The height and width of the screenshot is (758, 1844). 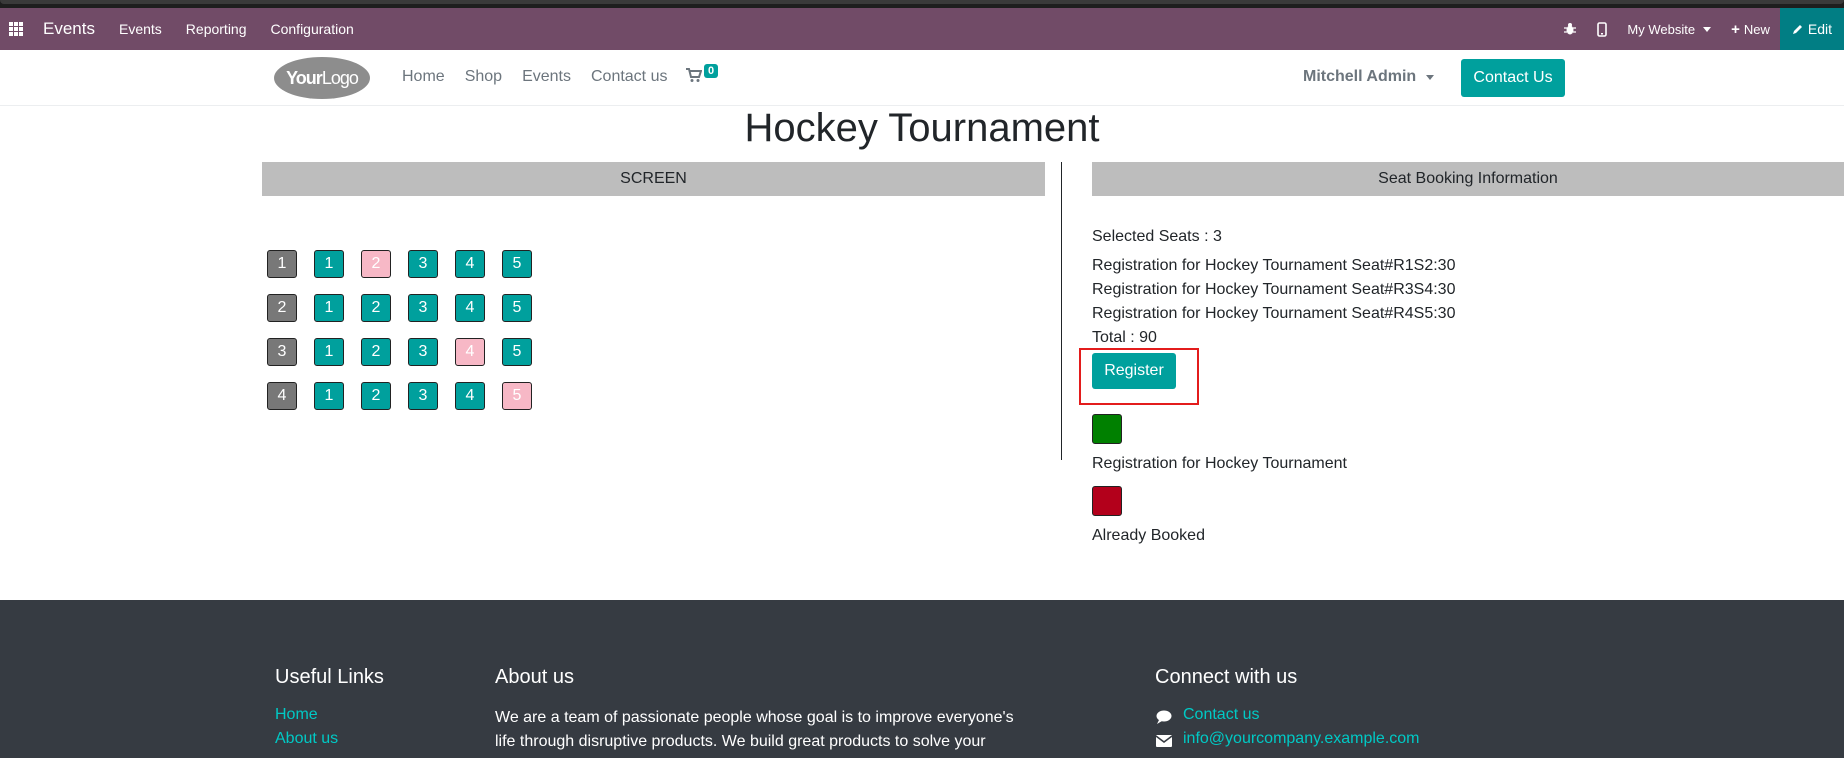 I want to click on debug-bug-icon, so click(x=1570, y=29).